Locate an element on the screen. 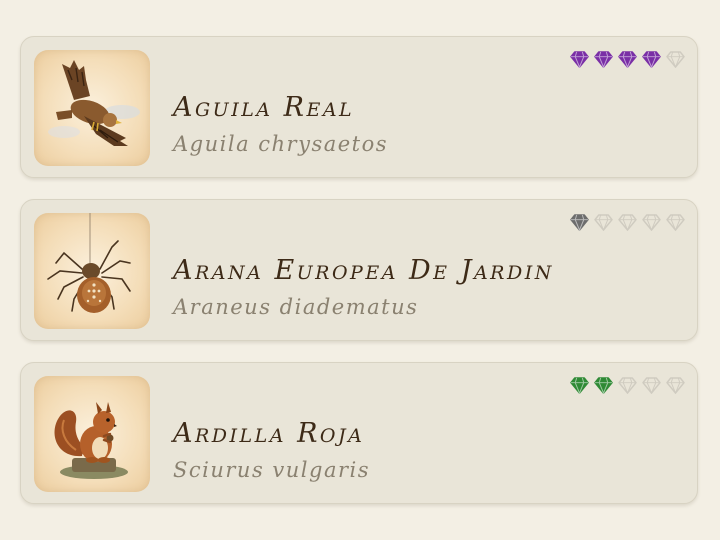 Image resolution: width=720 pixels, height=540 pixels. species-common-name: Ardilla Roja is located at coordinates (269, 433).